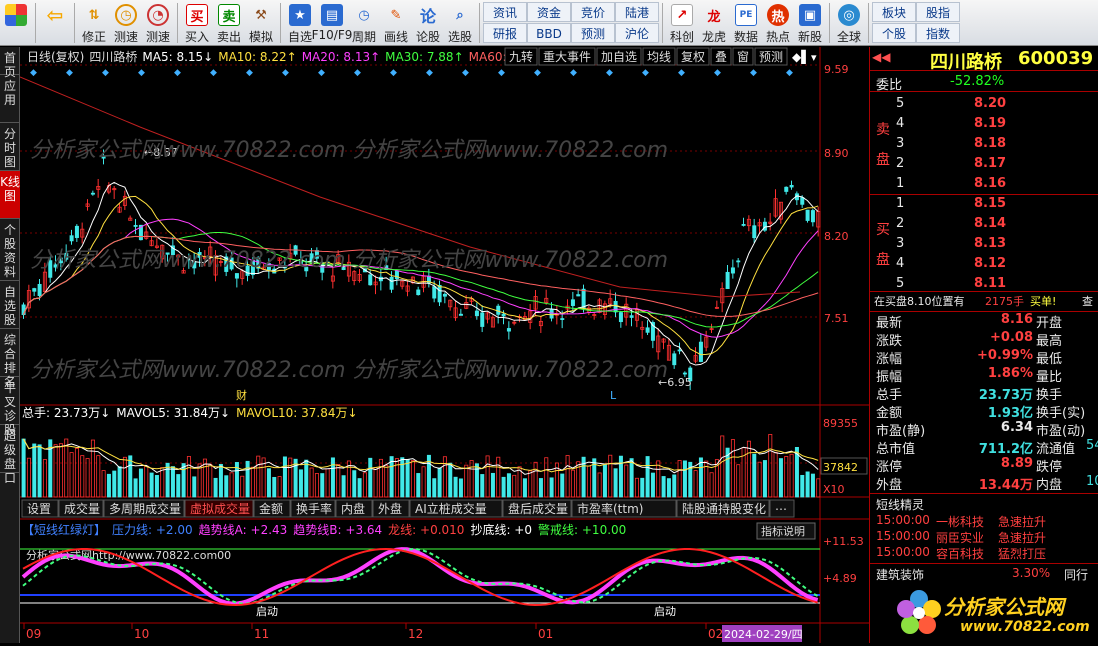  What do you see at coordinates (460, 23) in the screenshot?
I see `toolbar-button-magnifier: ⌕ 选股` at bounding box center [460, 23].